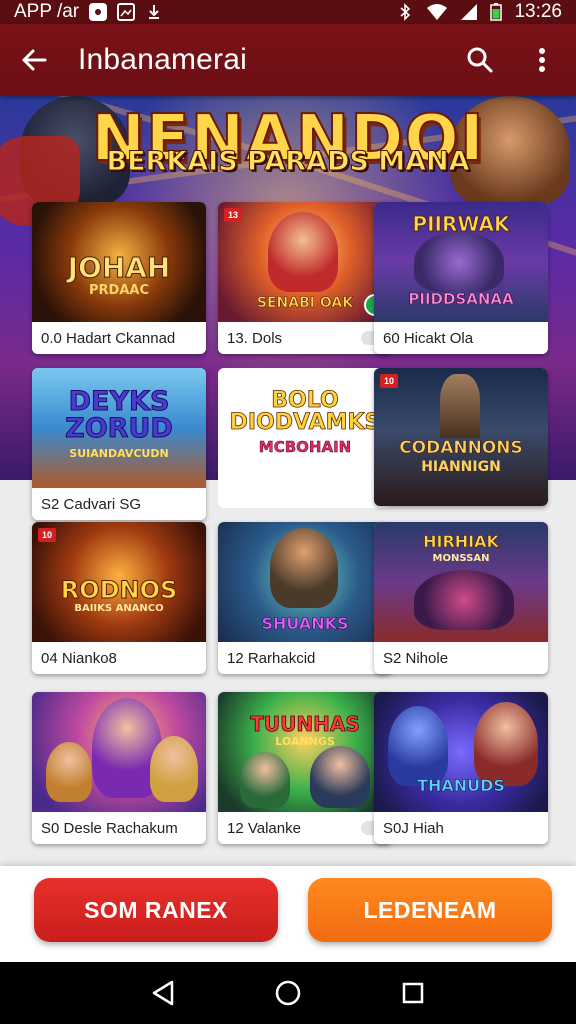 Image resolution: width=576 pixels, height=1024 pixels. What do you see at coordinates (119, 590) in the screenshot?
I see `game-art-title: RODNOS` at bounding box center [119, 590].